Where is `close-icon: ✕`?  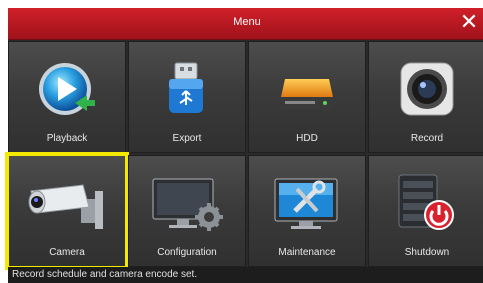 close-icon: ✕ is located at coordinates (469, 22).